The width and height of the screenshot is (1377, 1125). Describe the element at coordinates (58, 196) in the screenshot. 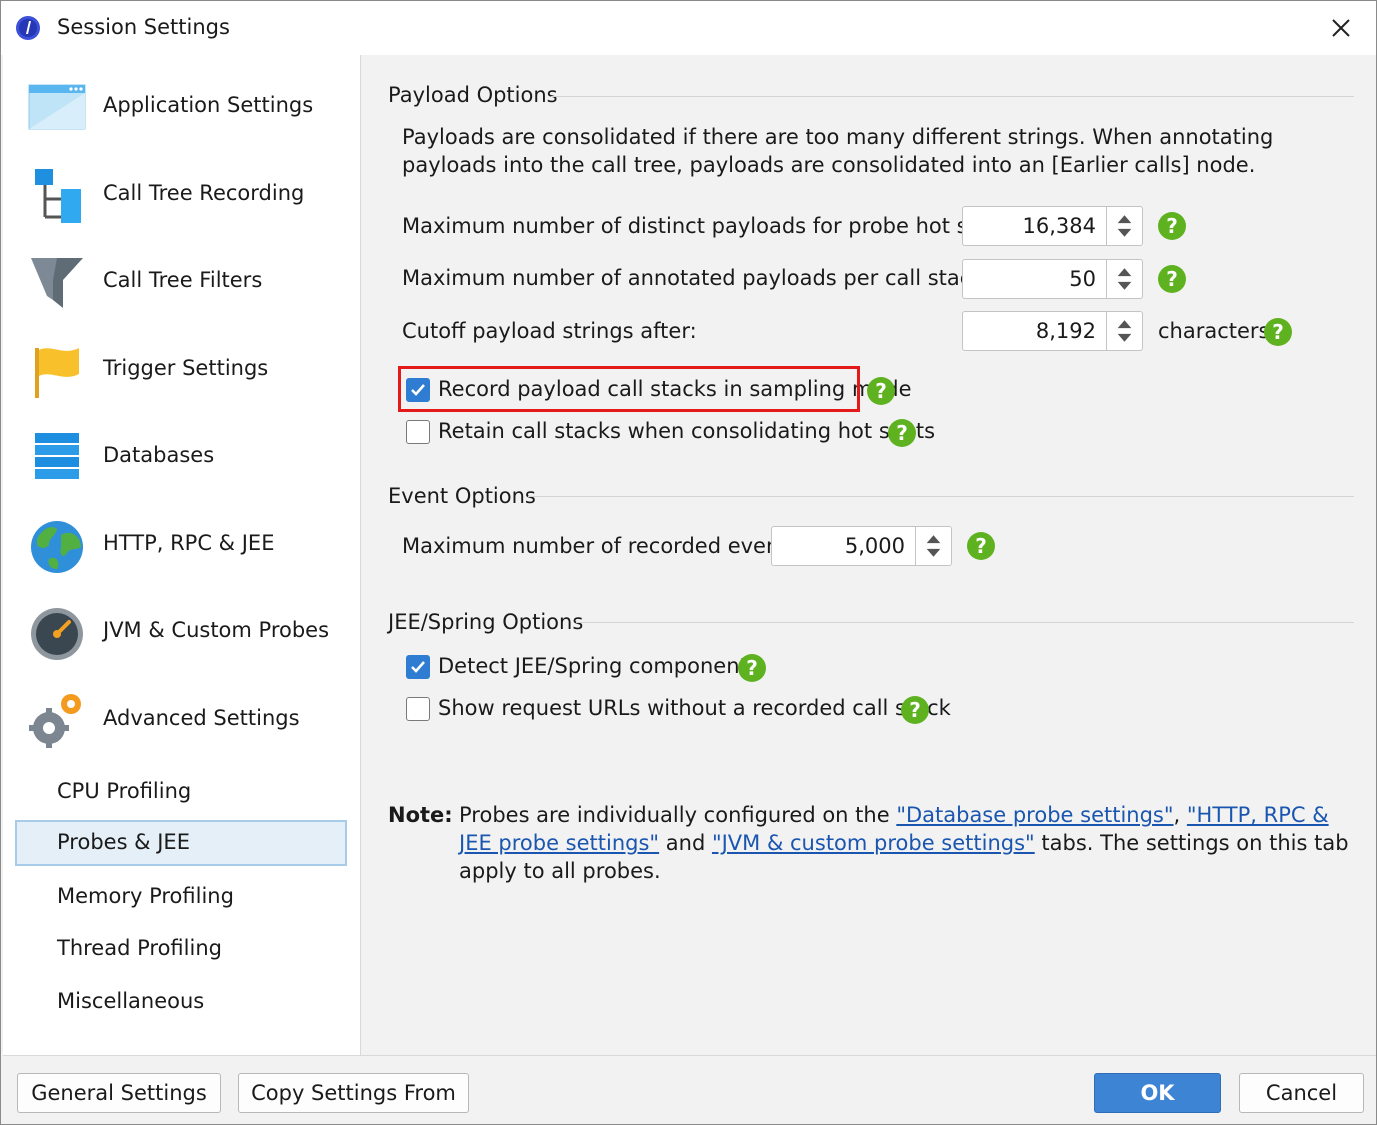

I see `tree-icon` at that location.